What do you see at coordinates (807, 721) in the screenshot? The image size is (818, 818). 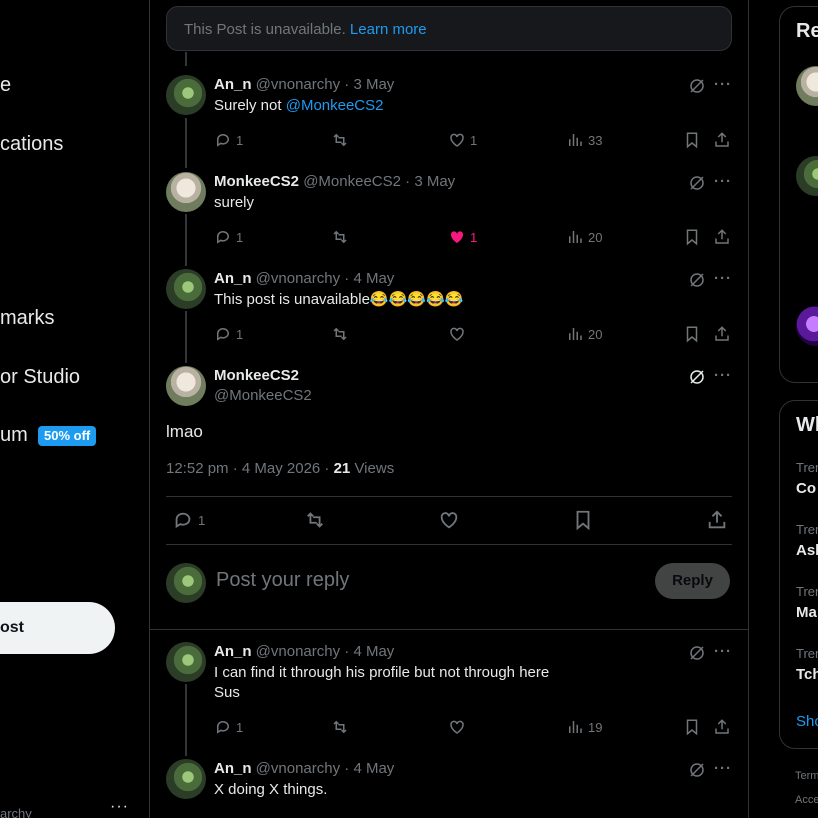 I see `show-more-link: Sho` at bounding box center [807, 721].